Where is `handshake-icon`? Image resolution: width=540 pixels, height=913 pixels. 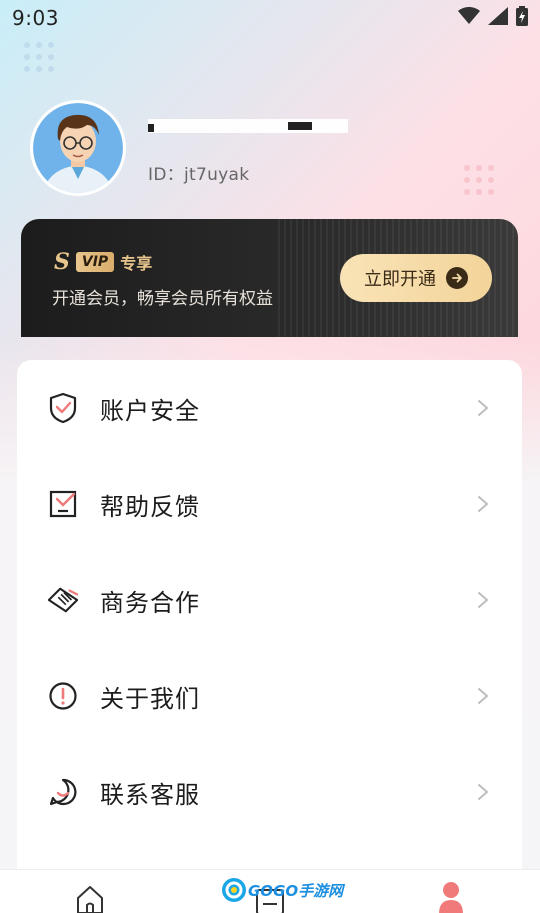
handshake-icon is located at coordinates (63, 600).